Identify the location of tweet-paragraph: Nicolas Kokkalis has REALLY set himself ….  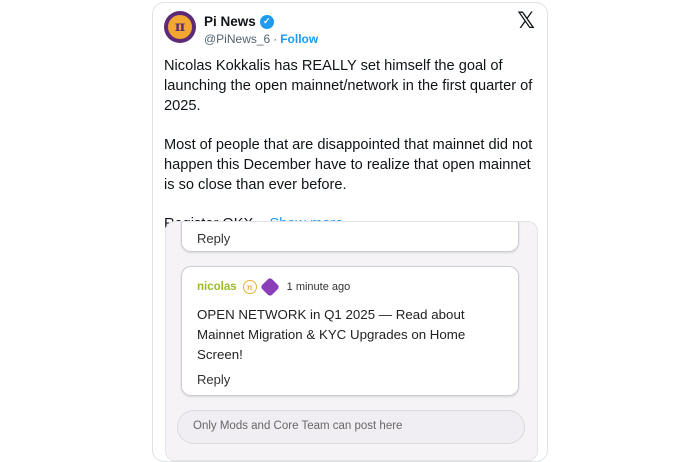
(348, 86).